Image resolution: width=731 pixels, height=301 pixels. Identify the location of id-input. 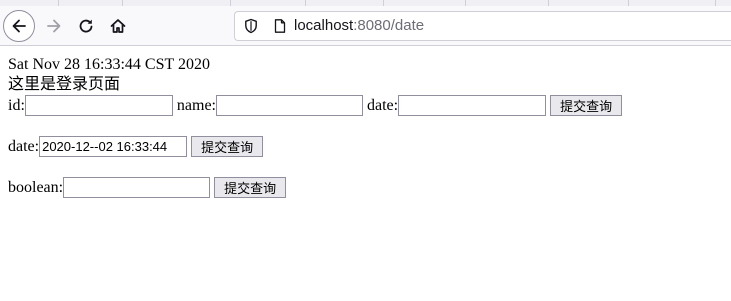
(98, 105).